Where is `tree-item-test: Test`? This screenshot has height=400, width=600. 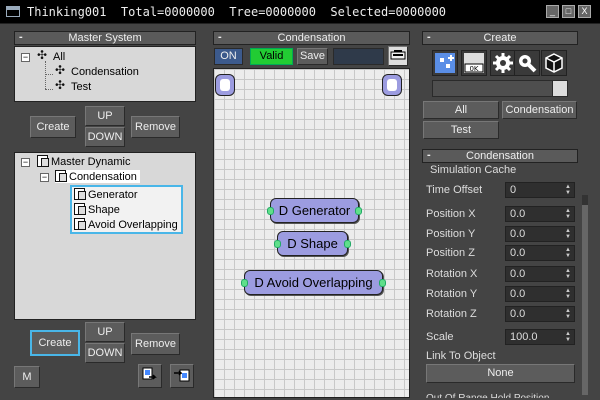 tree-item-test: Test is located at coordinates (73, 85).